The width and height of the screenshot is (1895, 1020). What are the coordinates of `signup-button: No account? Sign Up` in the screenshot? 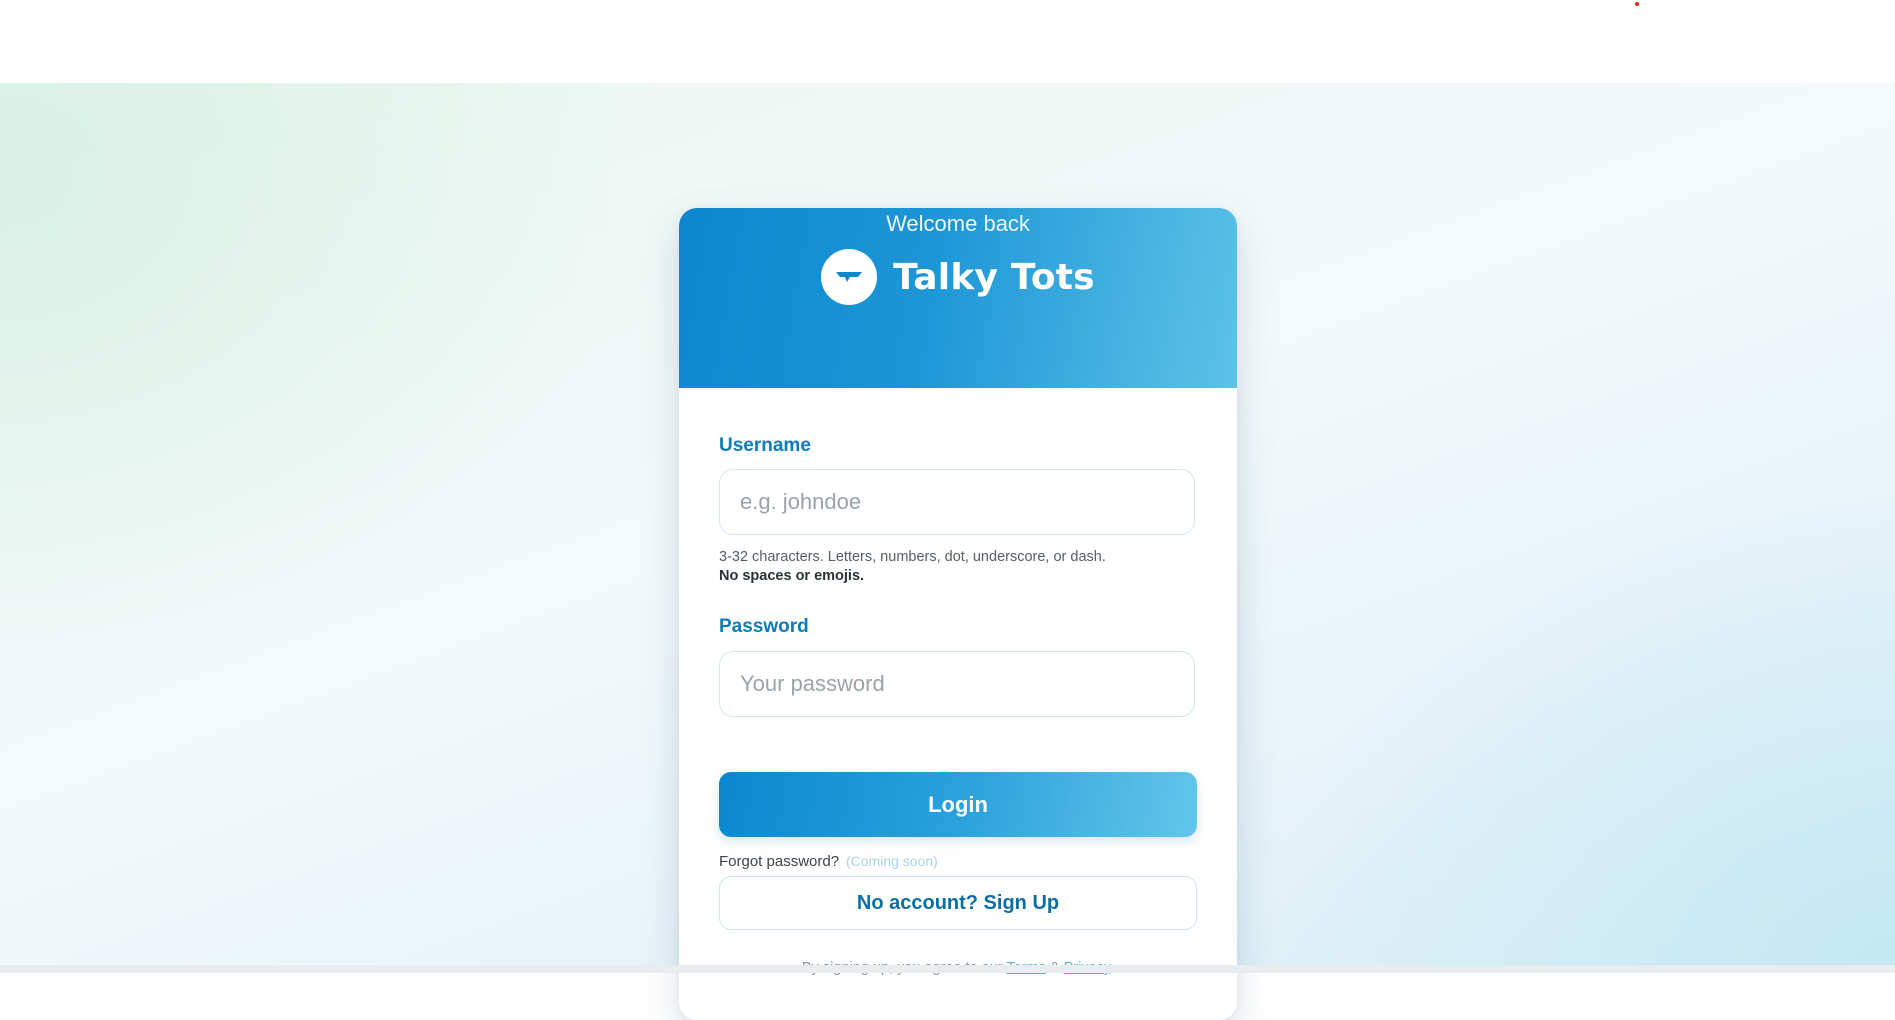 It's located at (958, 903).